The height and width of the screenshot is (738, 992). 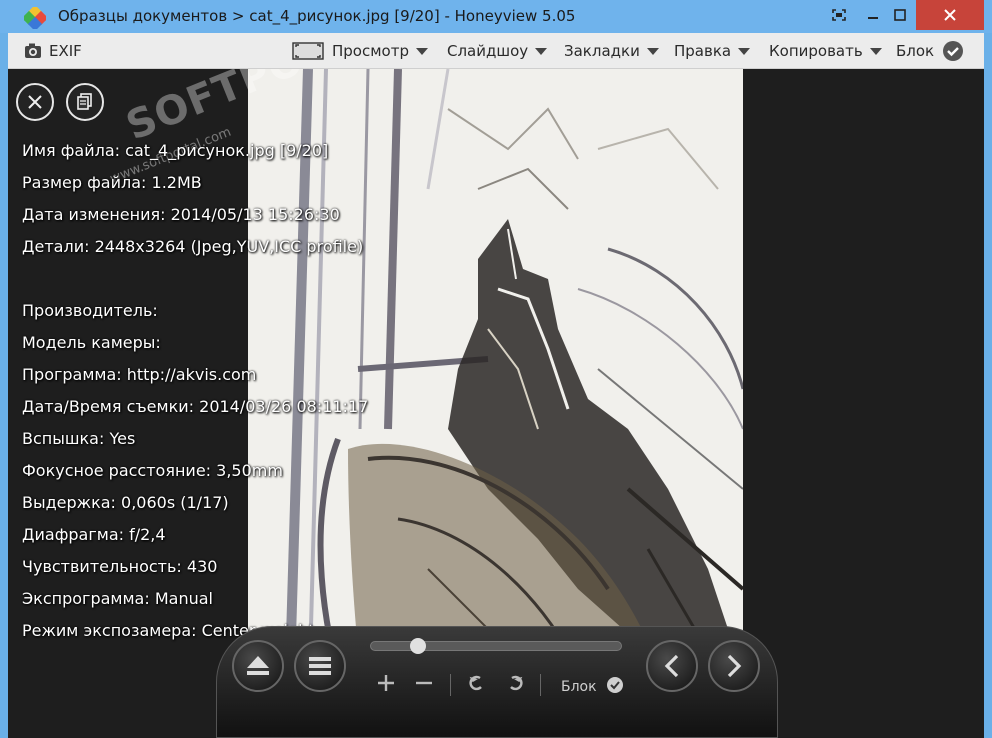 I want to click on menu-bookmarks: Закладки, so click(x=611, y=51).